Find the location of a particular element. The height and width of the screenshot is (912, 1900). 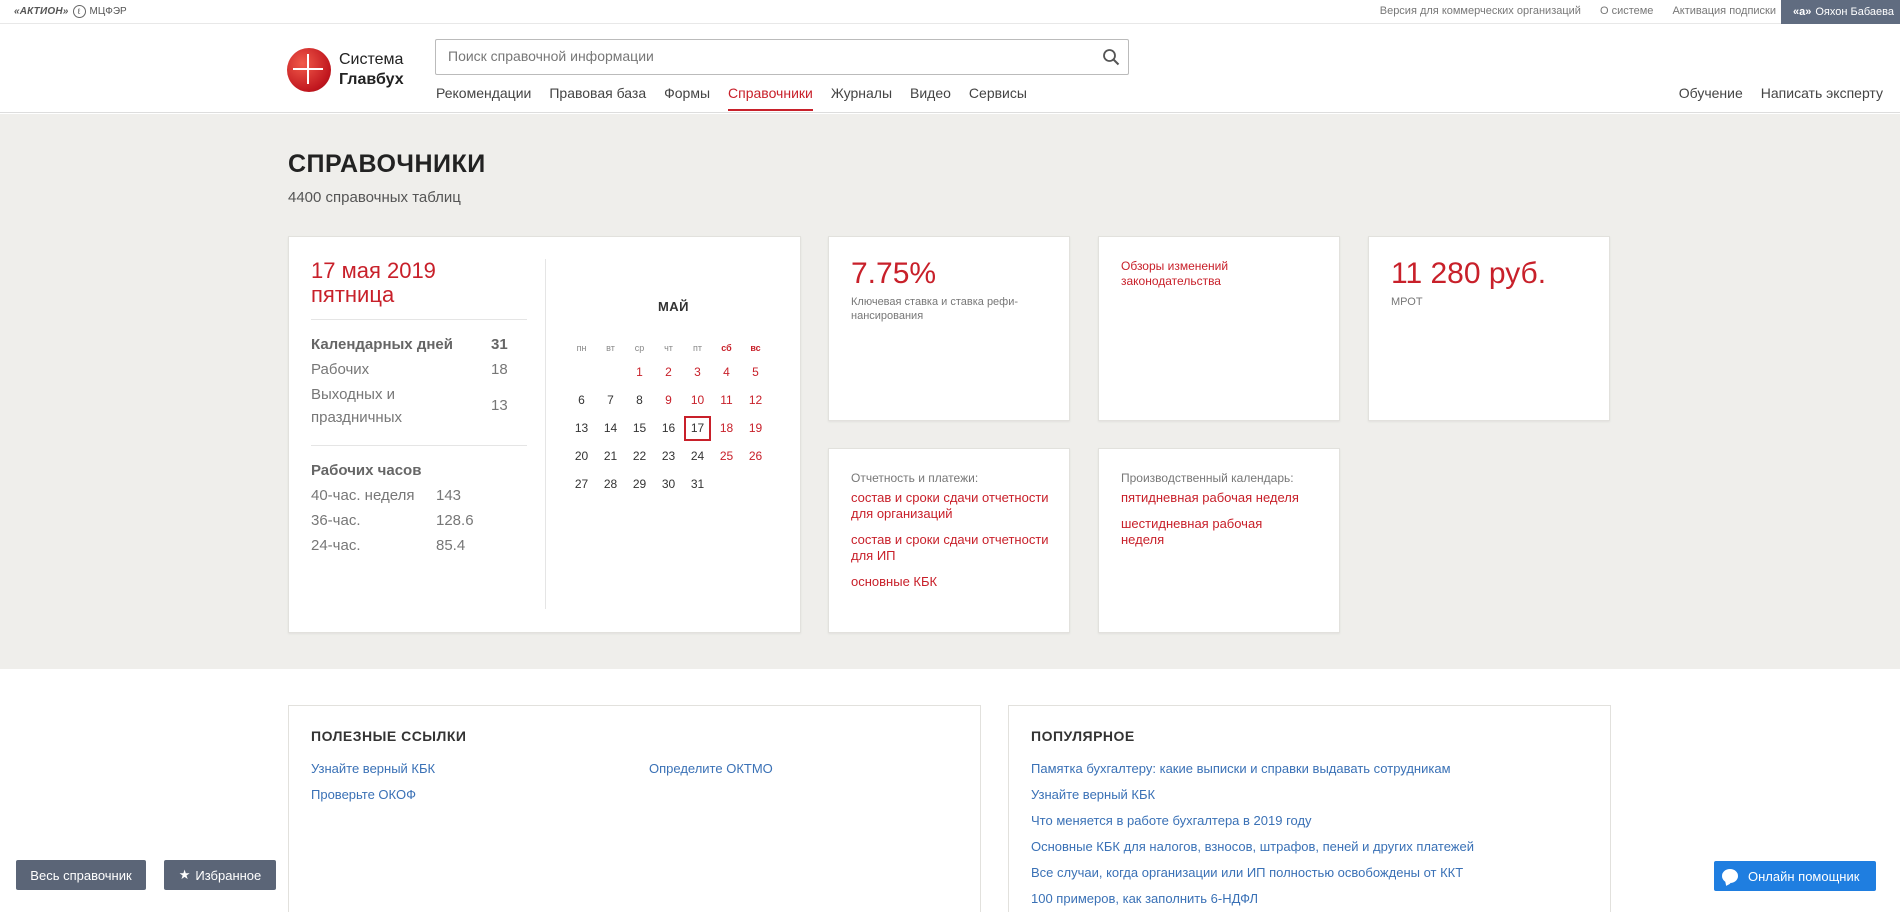

mrot-value: 11 280 руб. is located at coordinates (1469, 273).